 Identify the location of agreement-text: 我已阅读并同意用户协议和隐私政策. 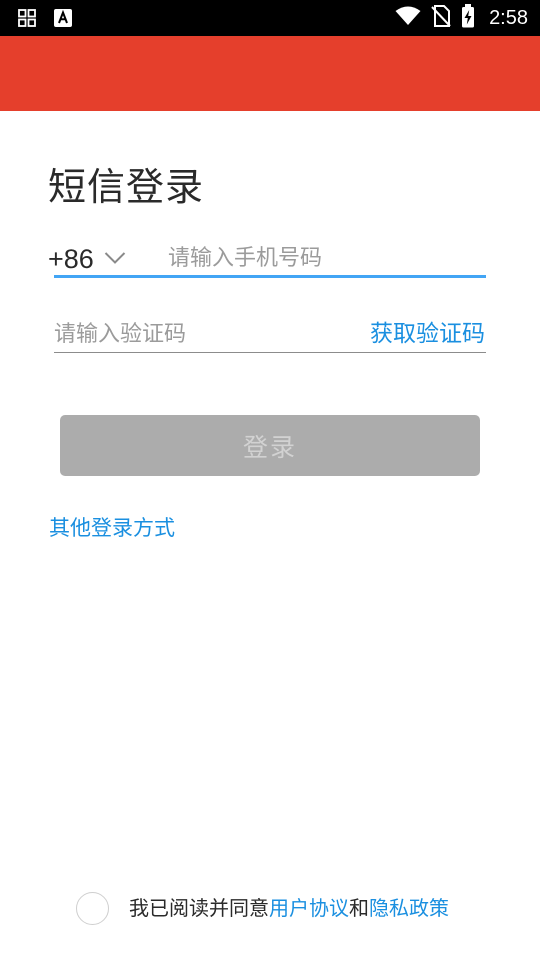
(289, 908).